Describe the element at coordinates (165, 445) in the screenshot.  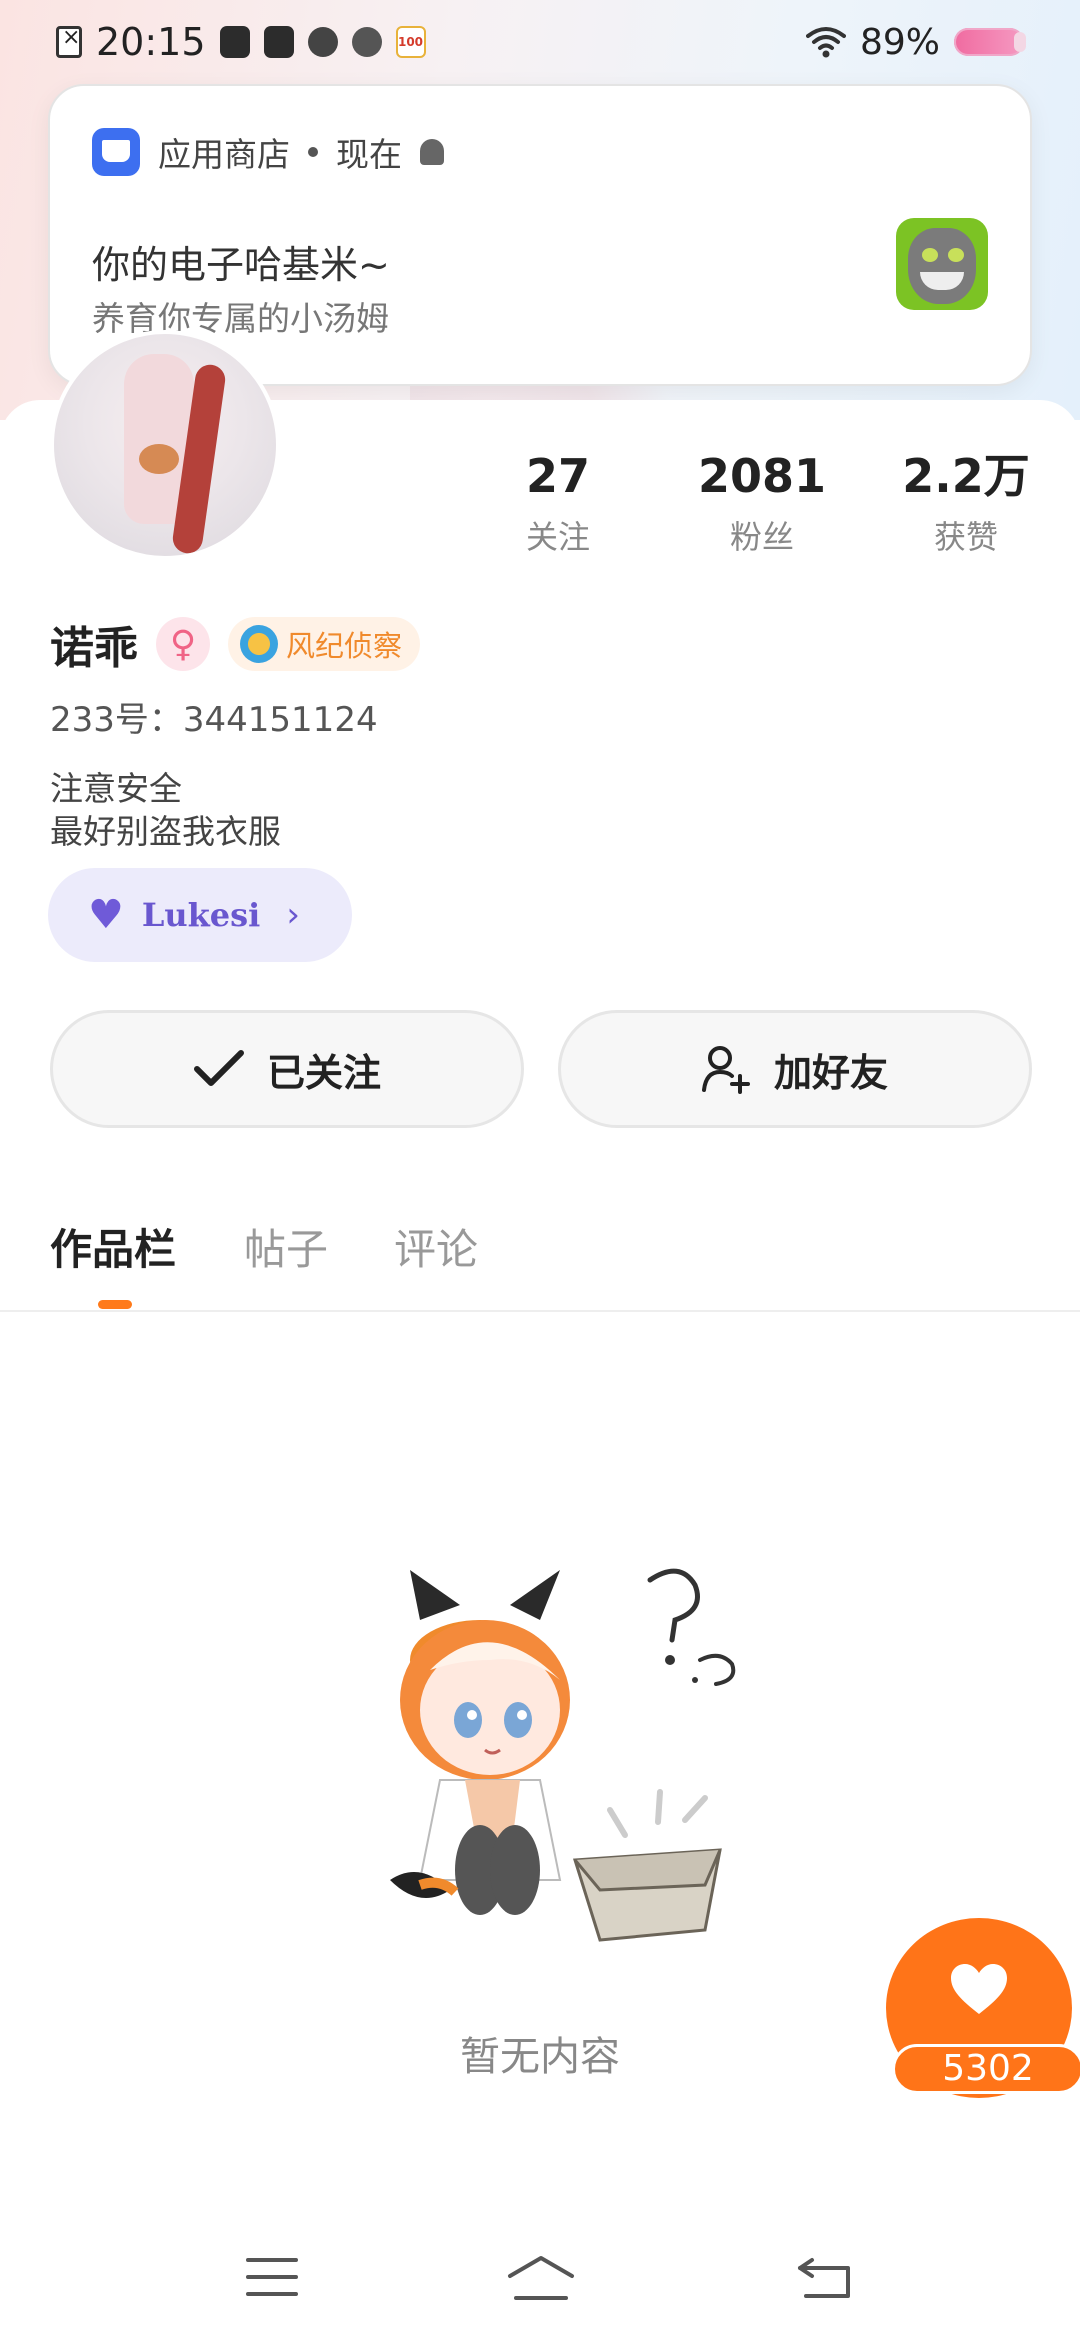
I see `avatar` at that location.